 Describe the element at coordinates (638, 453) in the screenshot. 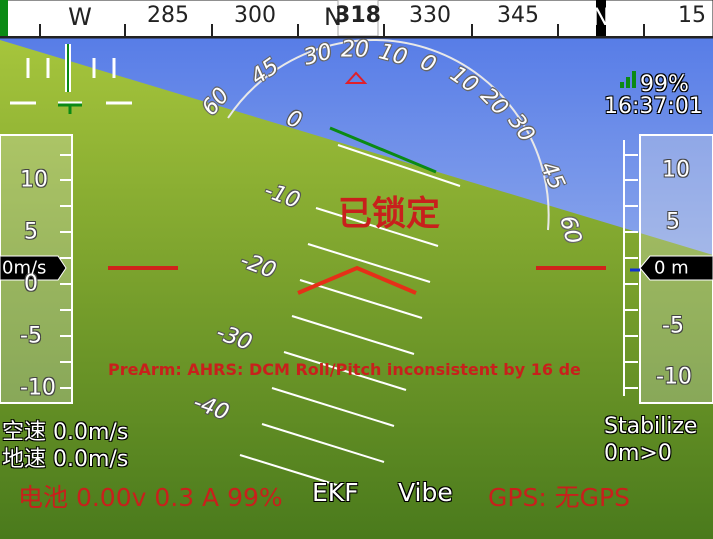

I see `home-distance: 0m>0` at that location.